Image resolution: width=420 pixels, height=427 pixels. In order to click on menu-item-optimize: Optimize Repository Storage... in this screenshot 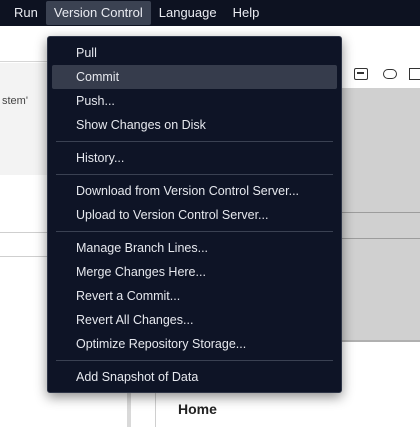, I will do `click(194, 344)`.